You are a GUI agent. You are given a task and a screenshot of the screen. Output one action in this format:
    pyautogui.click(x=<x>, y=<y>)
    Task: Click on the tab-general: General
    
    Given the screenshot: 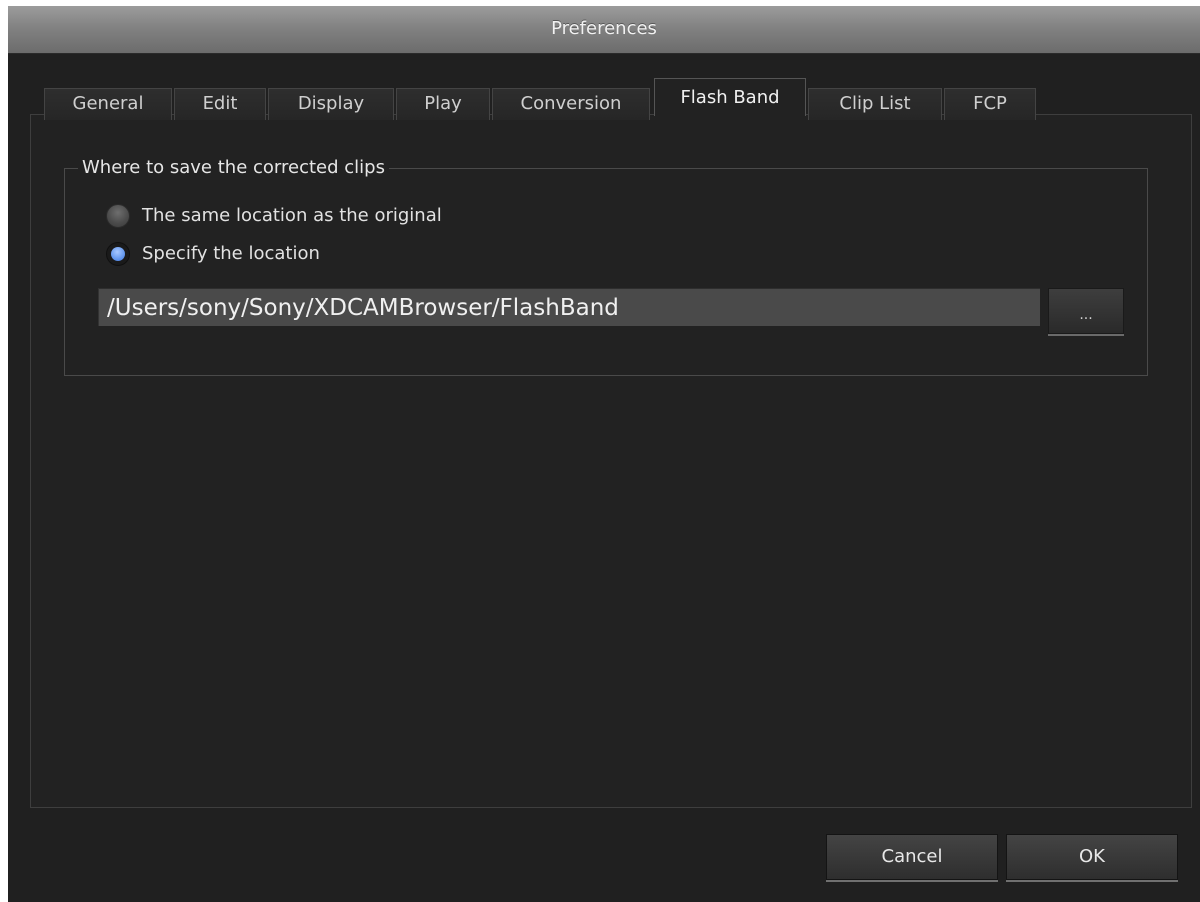 What is the action you would take?
    pyautogui.click(x=108, y=104)
    